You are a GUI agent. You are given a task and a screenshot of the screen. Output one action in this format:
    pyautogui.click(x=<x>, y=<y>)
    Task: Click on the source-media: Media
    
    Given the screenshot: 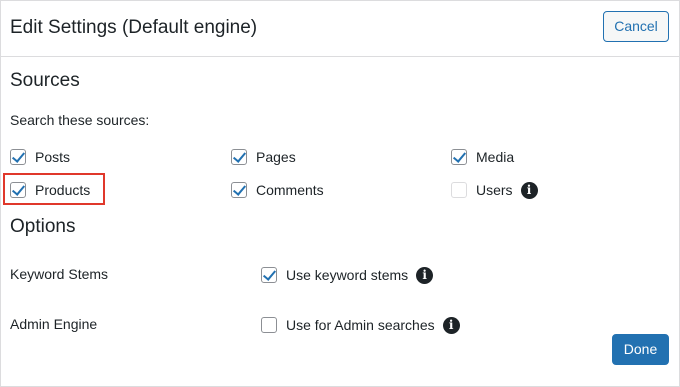 What is the action you would take?
    pyautogui.click(x=482, y=157)
    